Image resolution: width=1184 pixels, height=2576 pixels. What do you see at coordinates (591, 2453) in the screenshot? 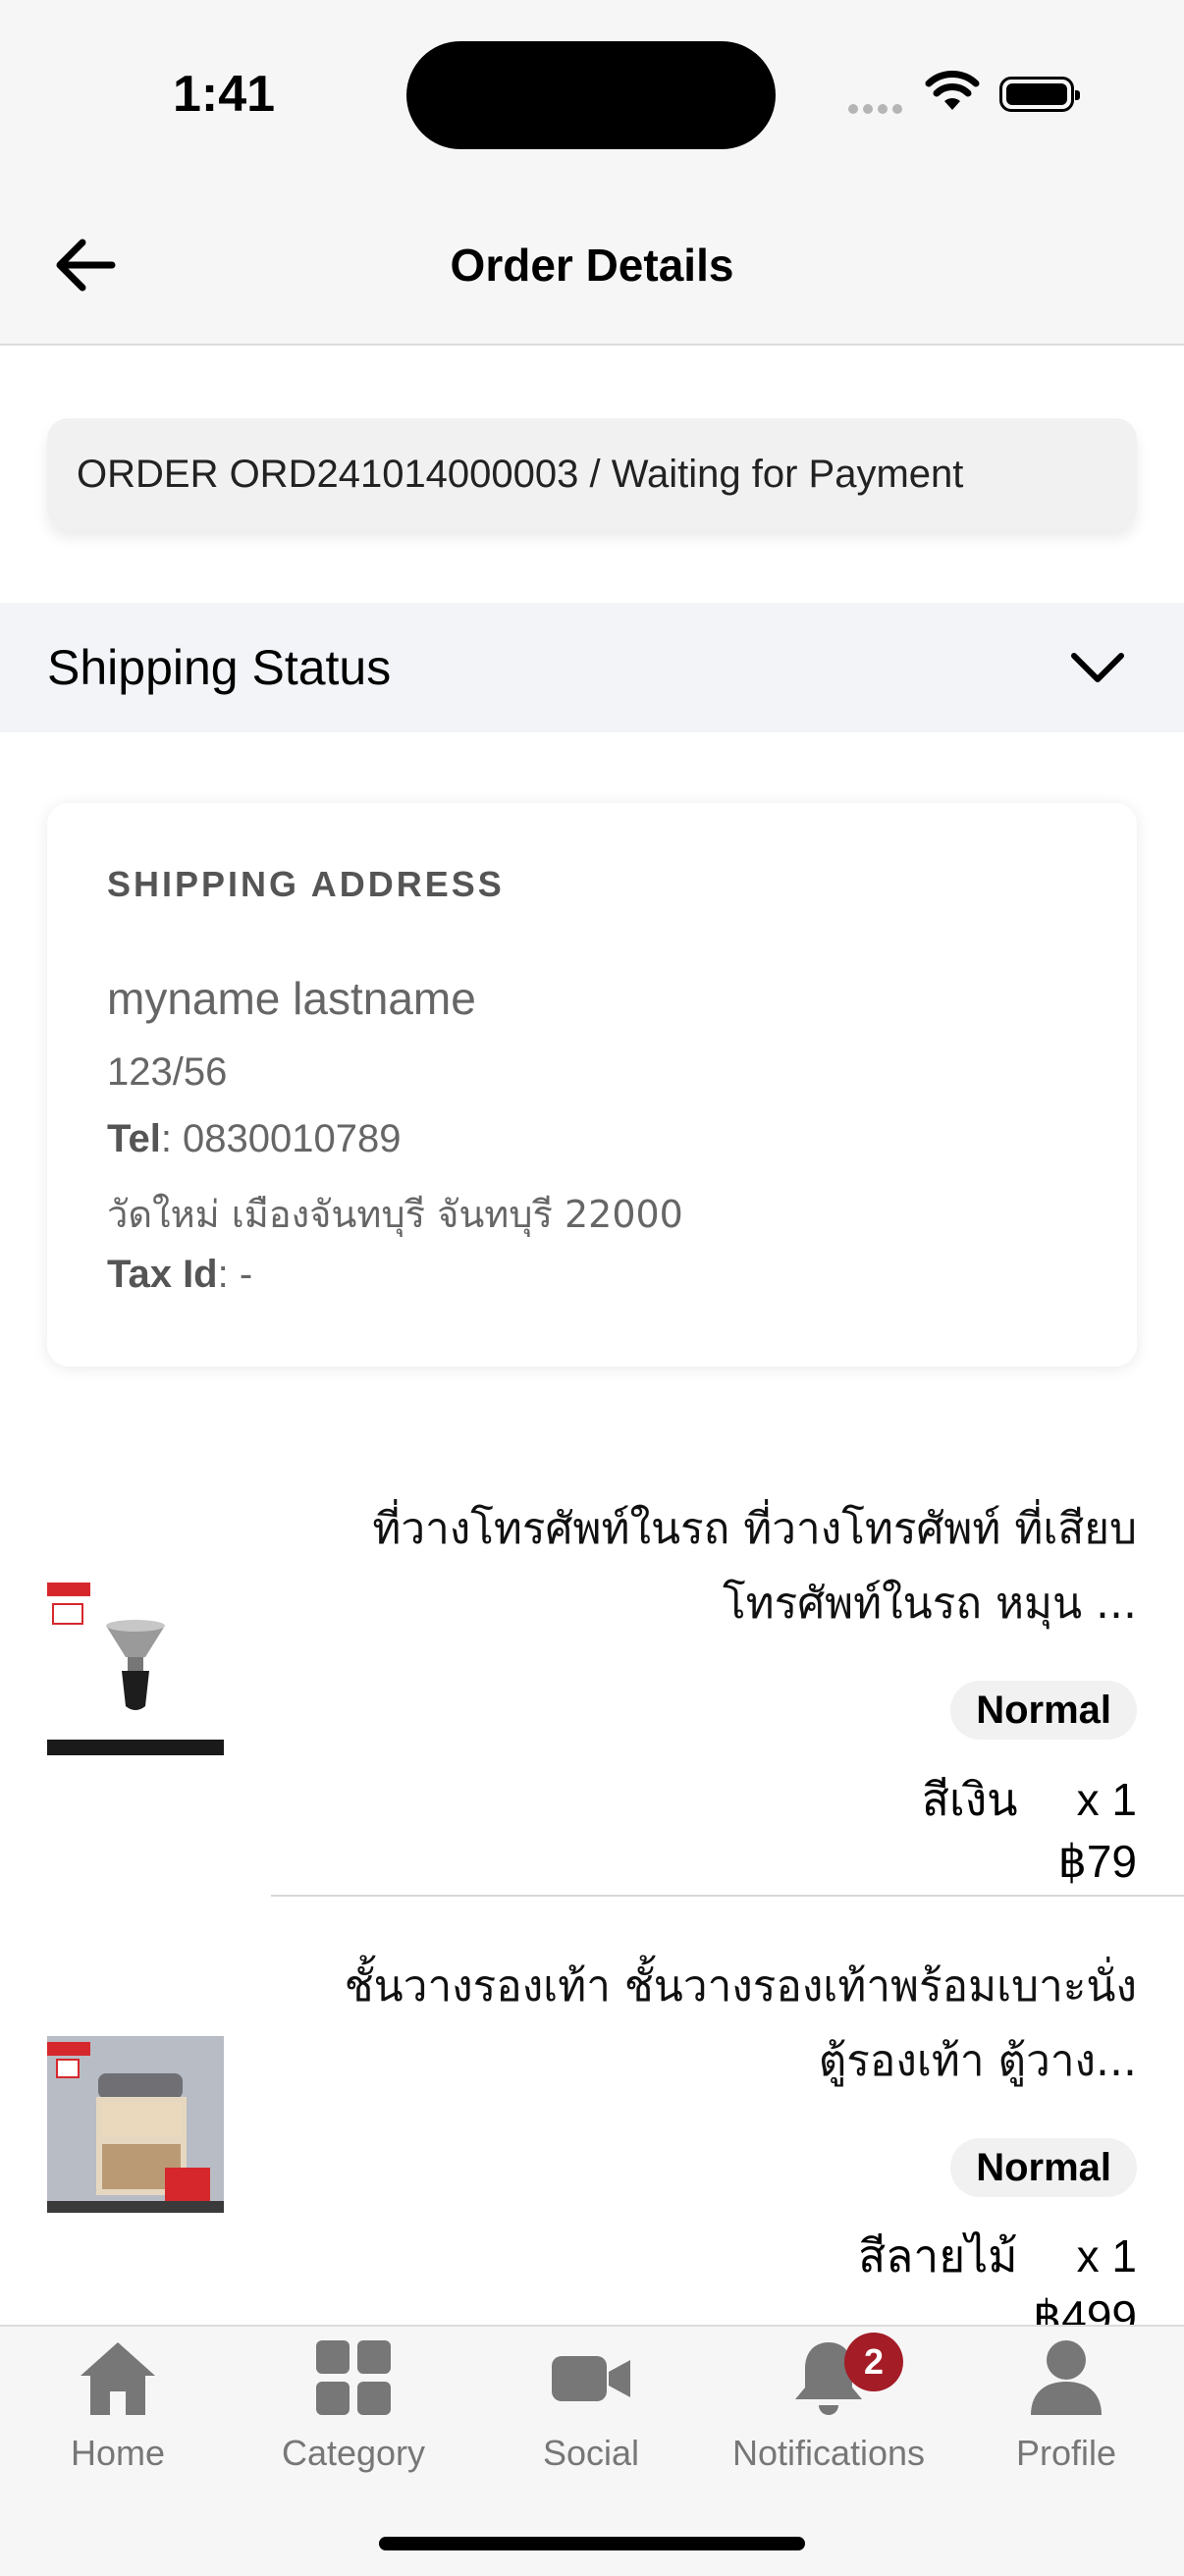
I see `tab-label: Social` at bounding box center [591, 2453].